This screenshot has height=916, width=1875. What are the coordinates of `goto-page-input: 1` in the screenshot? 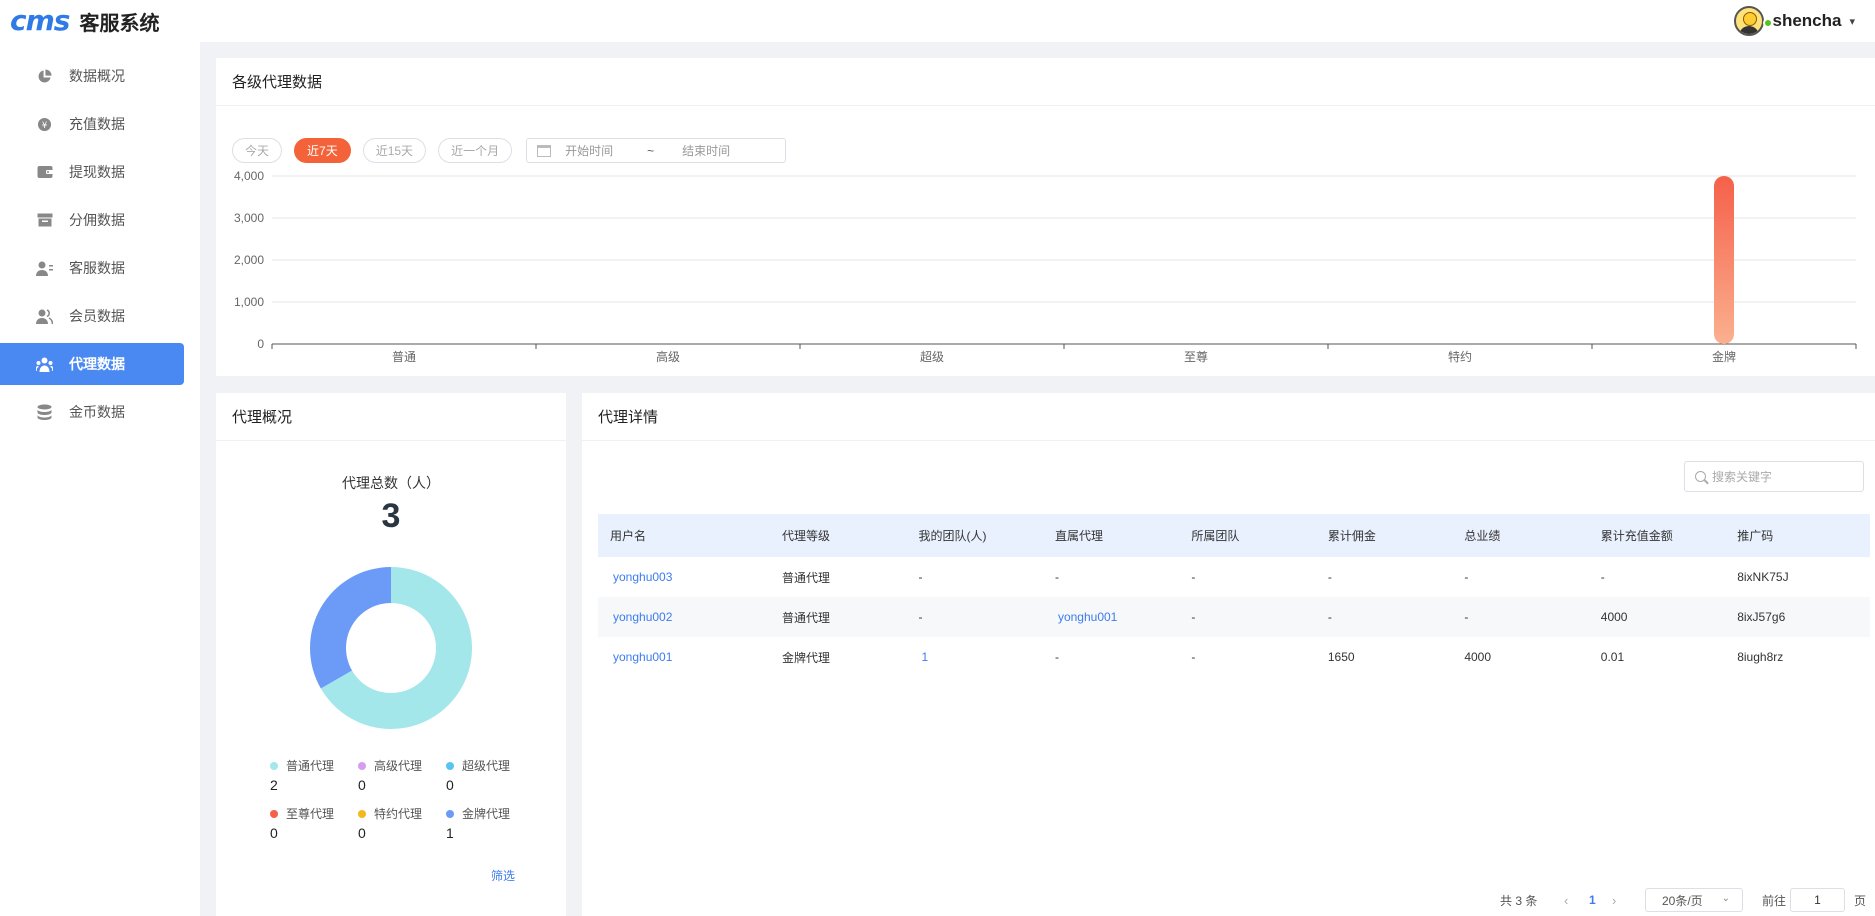 It's located at (1817, 900).